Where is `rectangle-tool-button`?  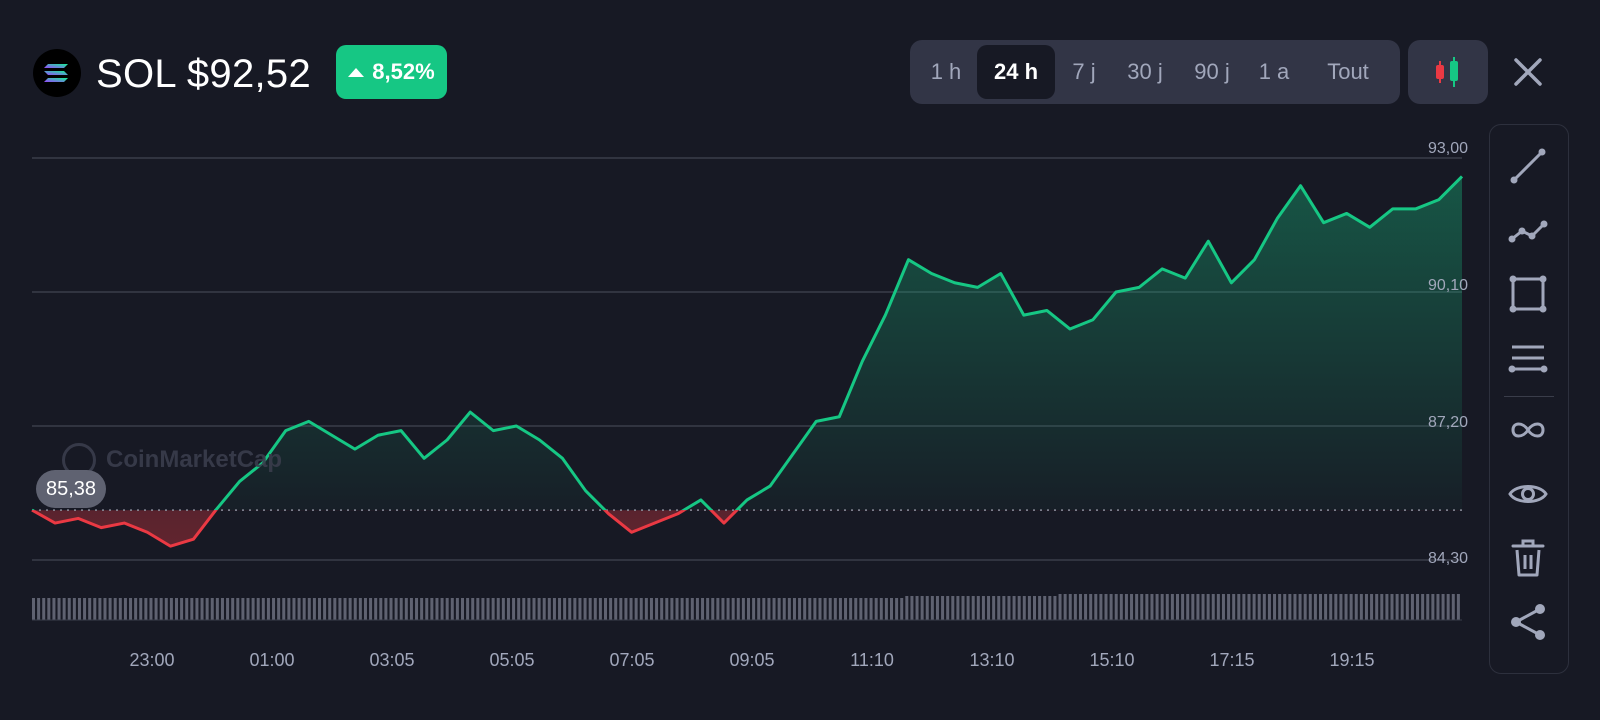
rectangle-tool-button is located at coordinates (1528, 294).